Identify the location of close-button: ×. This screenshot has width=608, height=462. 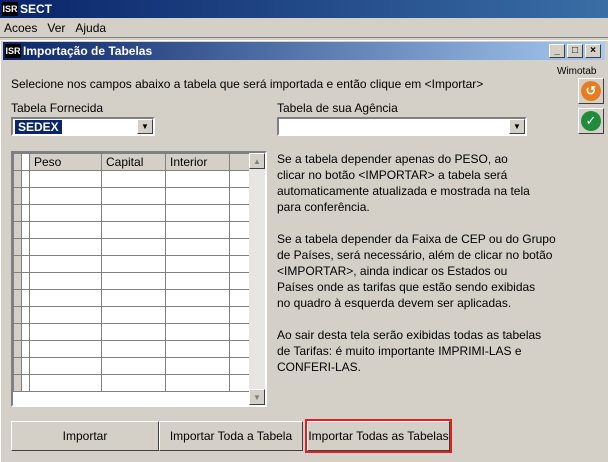
(593, 51).